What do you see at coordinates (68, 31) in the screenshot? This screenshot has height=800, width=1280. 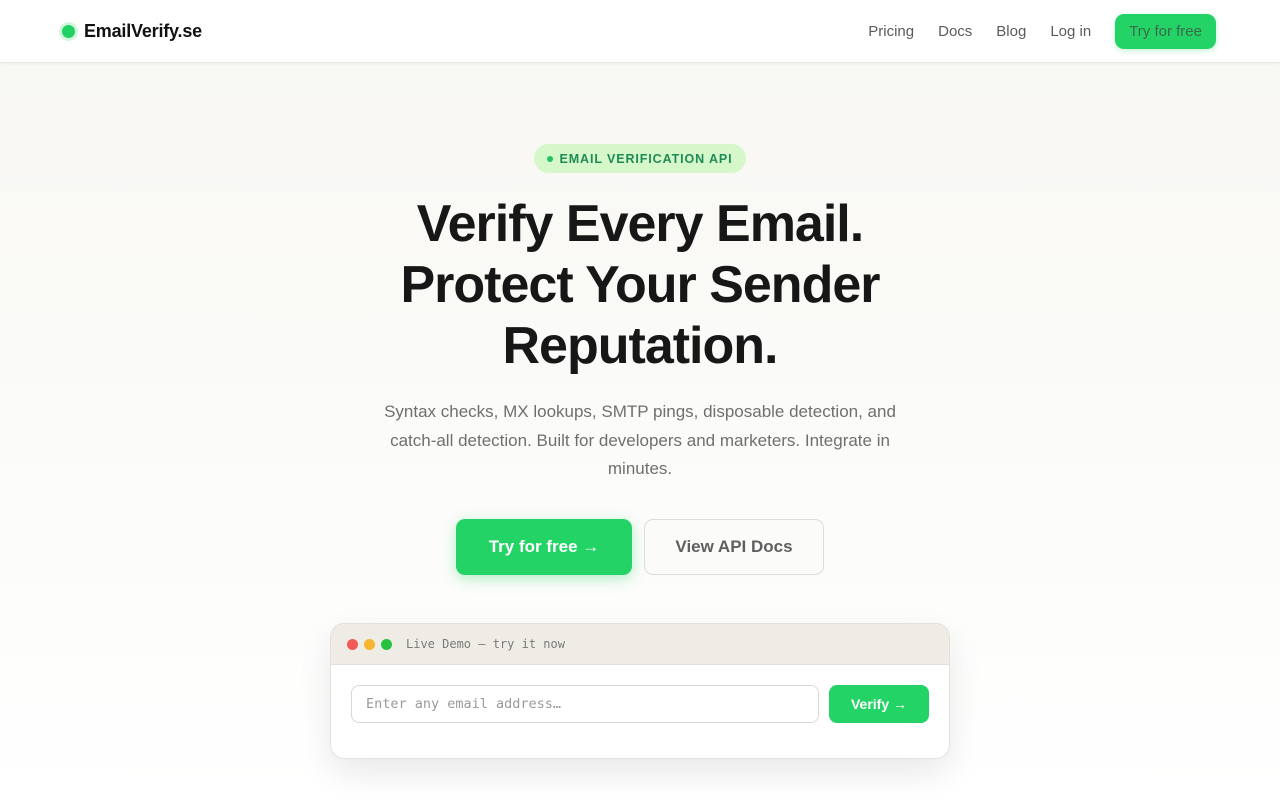 I see `brand-dot-icon` at bounding box center [68, 31].